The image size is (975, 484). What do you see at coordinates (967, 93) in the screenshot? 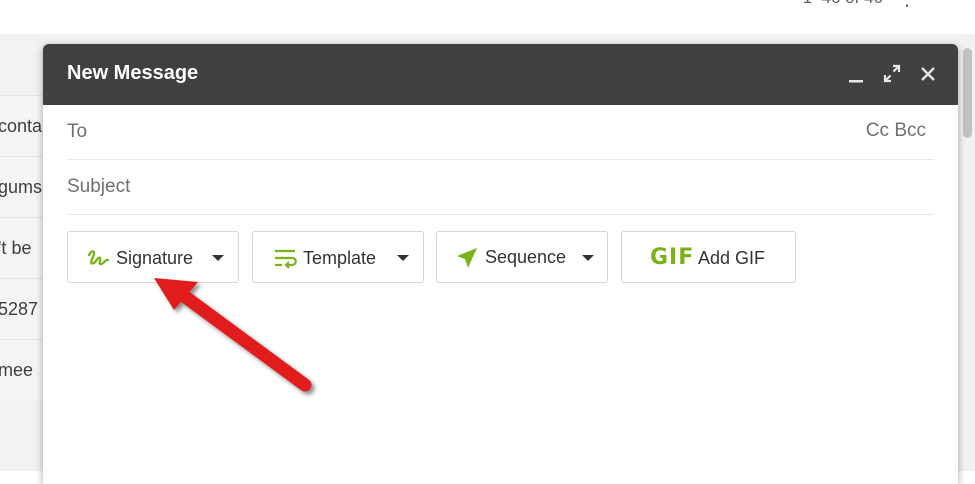
I see `scrollbar-thumb` at bounding box center [967, 93].